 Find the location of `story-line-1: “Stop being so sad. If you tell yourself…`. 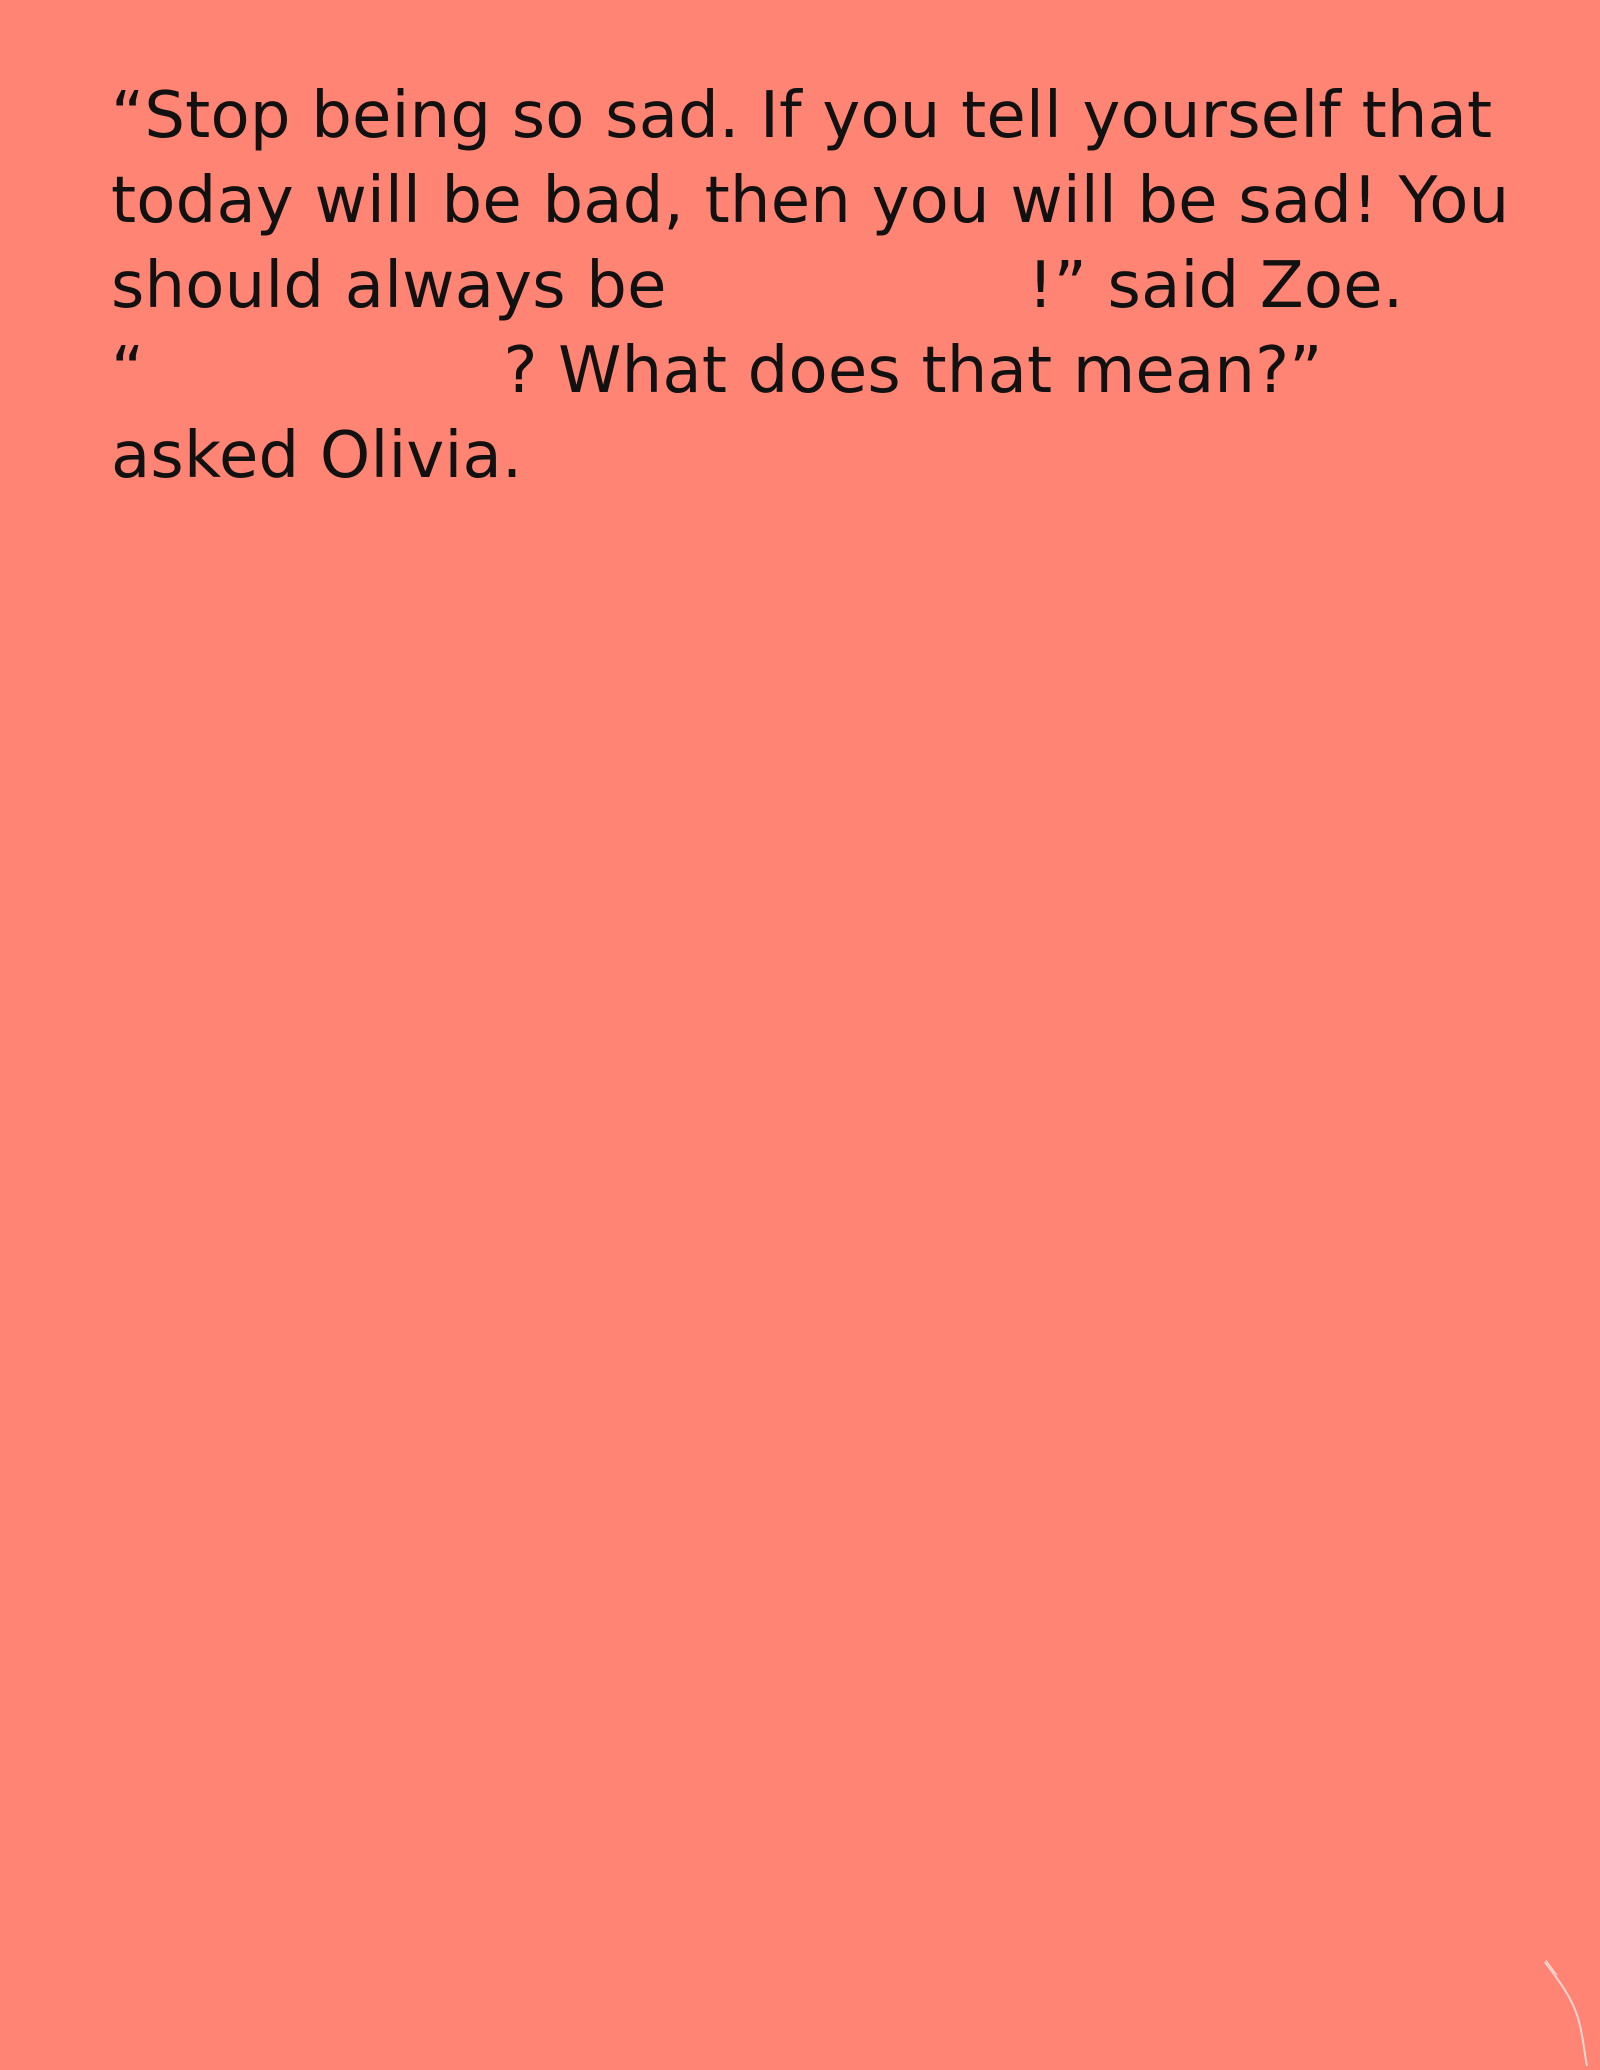

story-line-1: “Stop being so sad. If you tell yourself… is located at coordinates (802, 116).